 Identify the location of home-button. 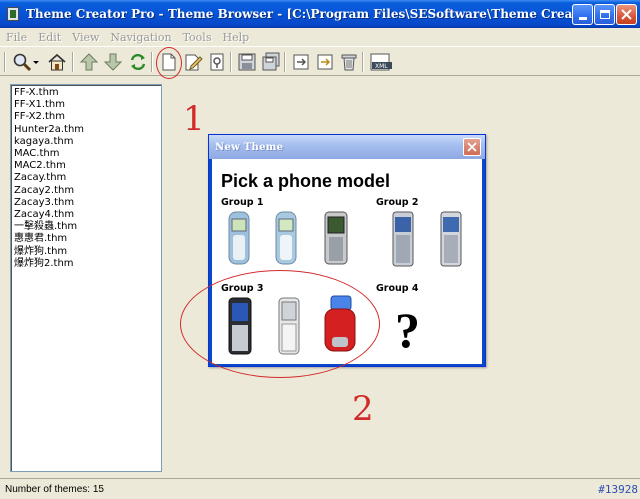
(57, 62).